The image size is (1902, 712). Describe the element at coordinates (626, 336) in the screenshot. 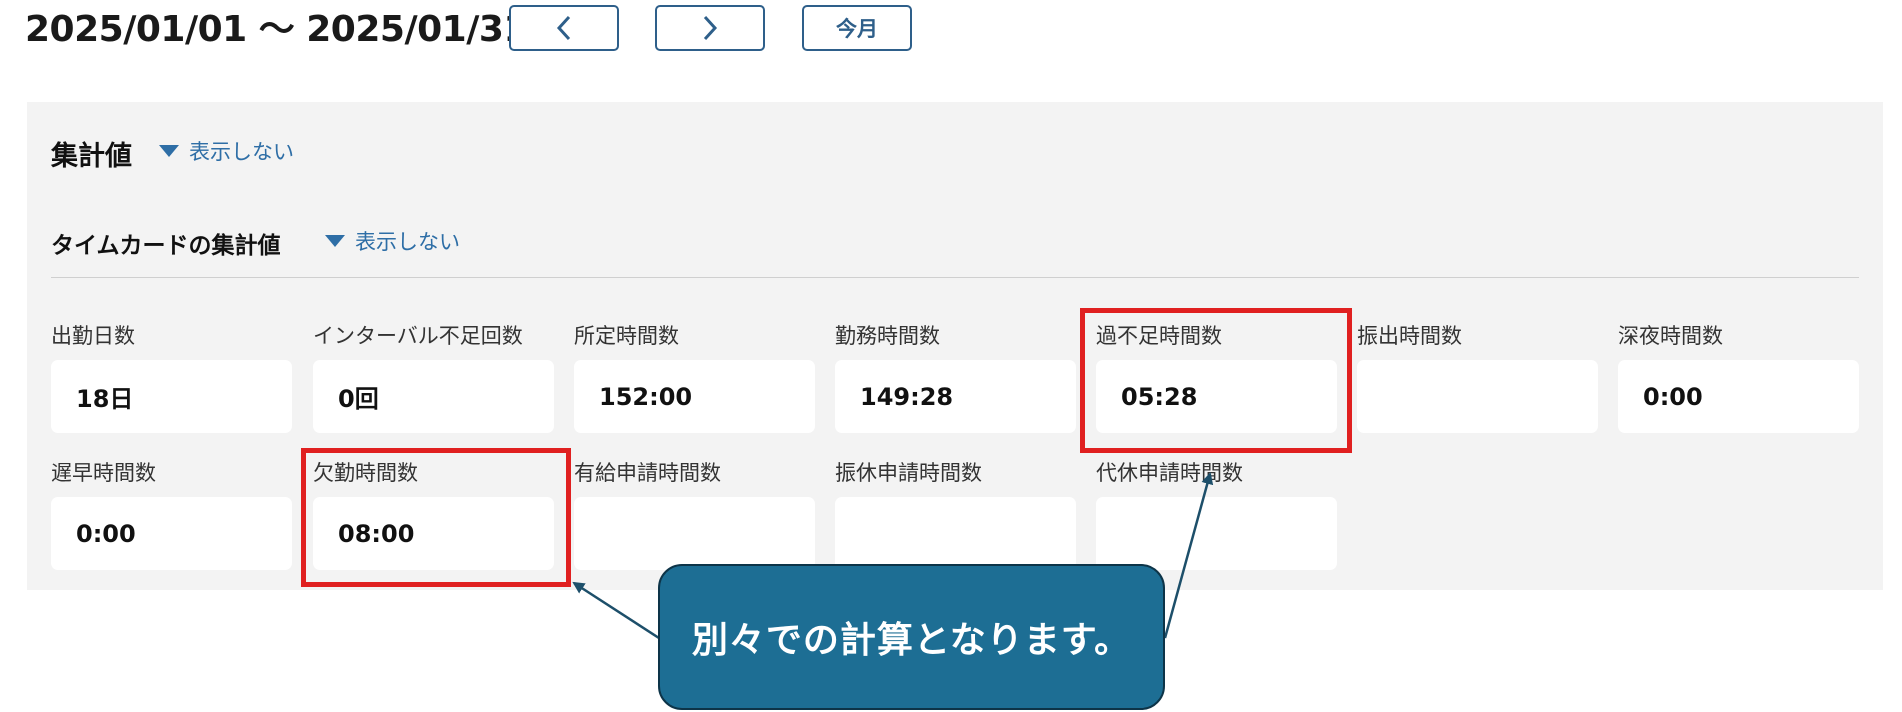

I see `field-label: 所定時間数` at that location.